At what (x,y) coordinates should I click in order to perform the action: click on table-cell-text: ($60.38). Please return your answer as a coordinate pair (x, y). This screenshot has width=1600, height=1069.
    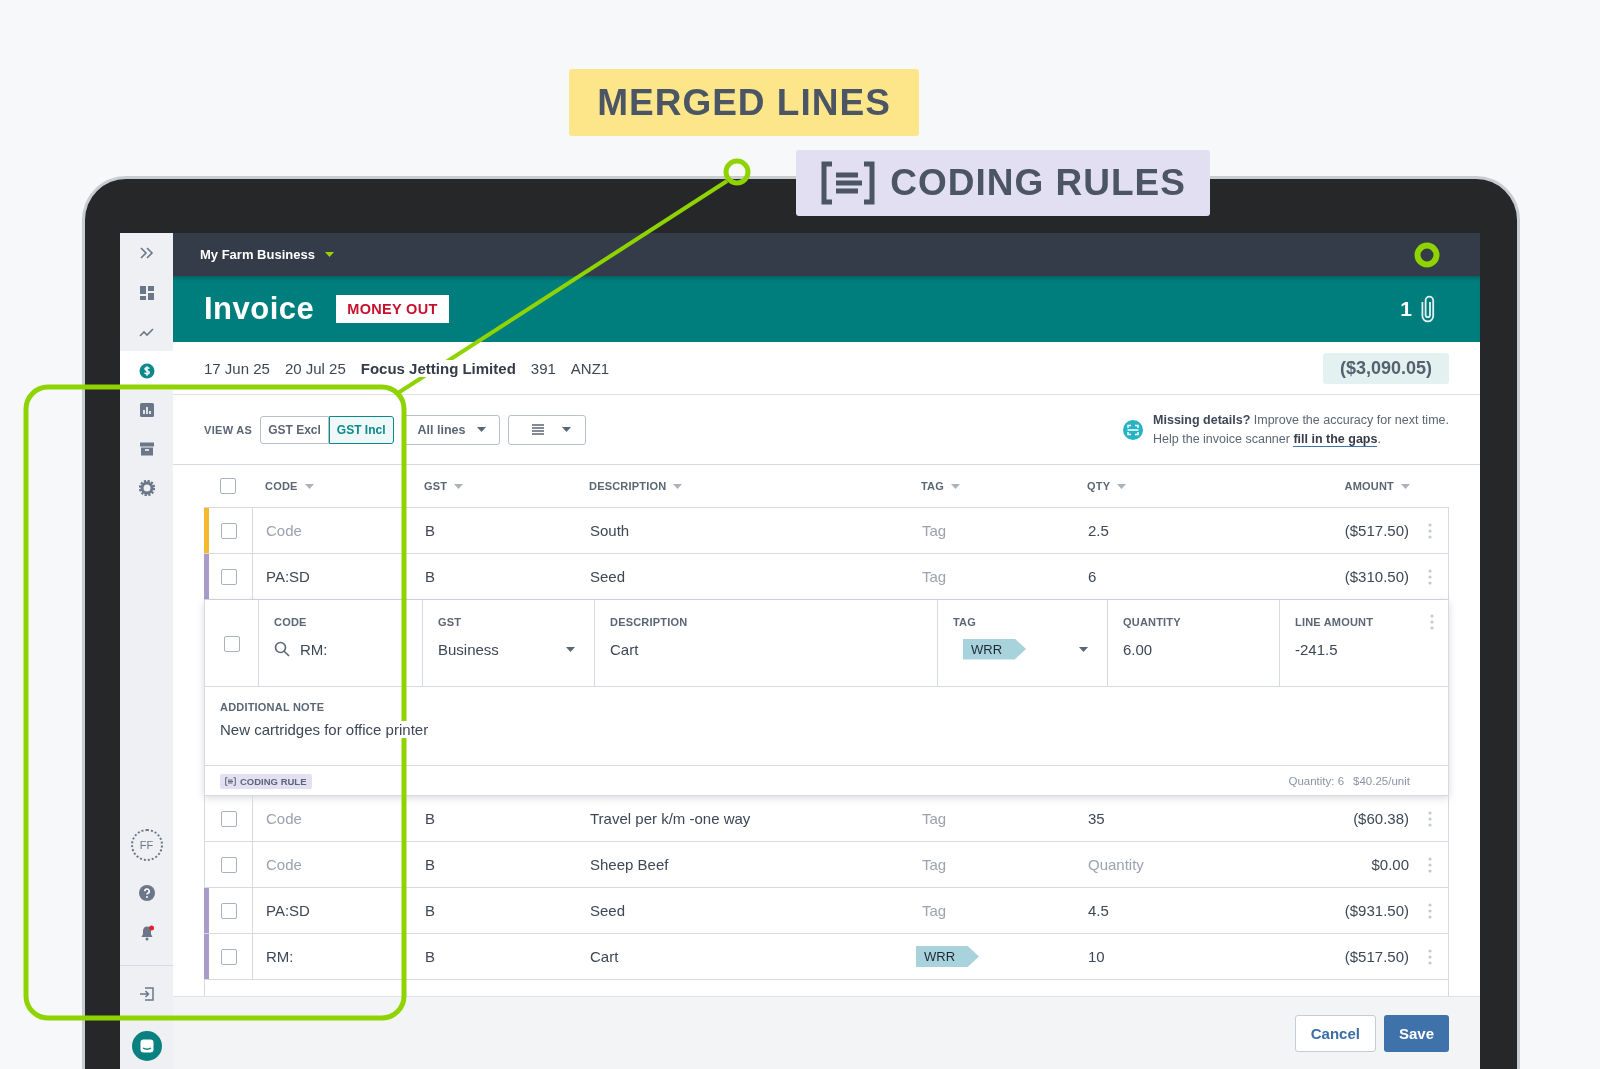
    Looking at the image, I should click on (1381, 818).